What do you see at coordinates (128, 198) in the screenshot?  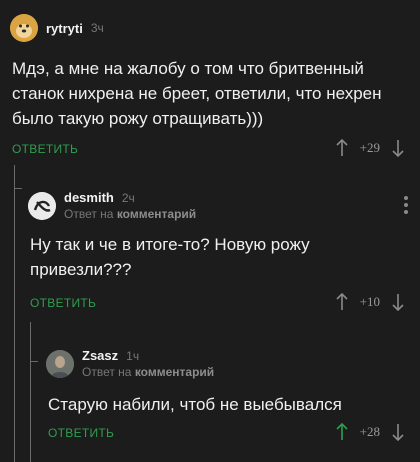 I see `timestamp: 2ч` at bounding box center [128, 198].